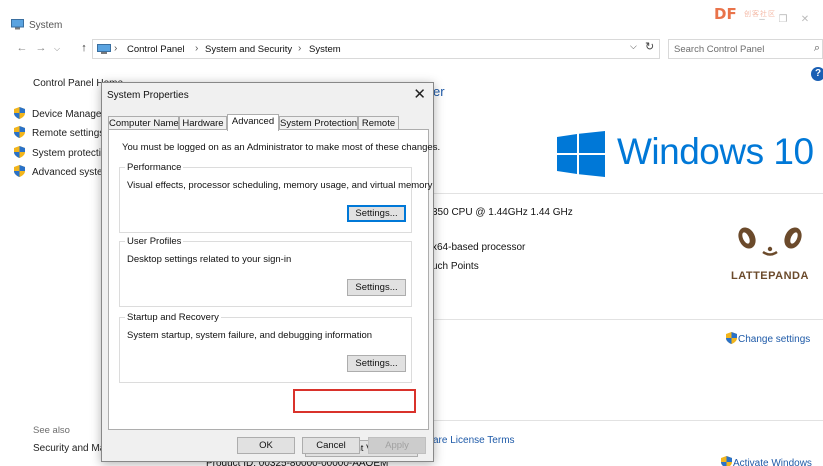  Describe the element at coordinates (805, 20) in the screenshot. I see `window-close-icon: ✕` at that location.